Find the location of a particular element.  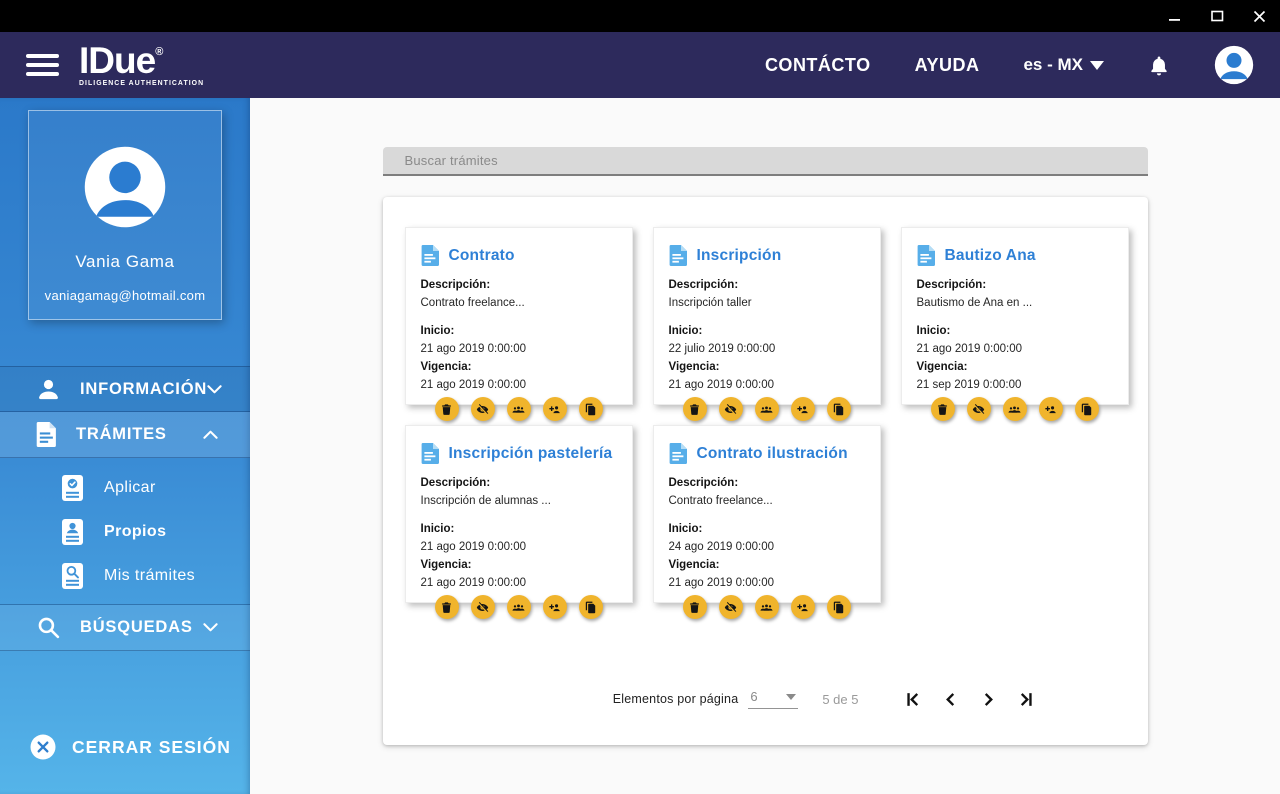

avatar-icon is located at coordinates (1234, 65).